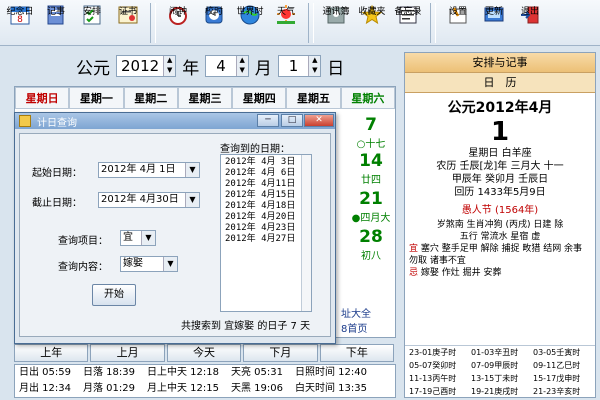 The image size is (600, 400). I want to click on hour-cell: 13-15丁未时, so click(495, 378).